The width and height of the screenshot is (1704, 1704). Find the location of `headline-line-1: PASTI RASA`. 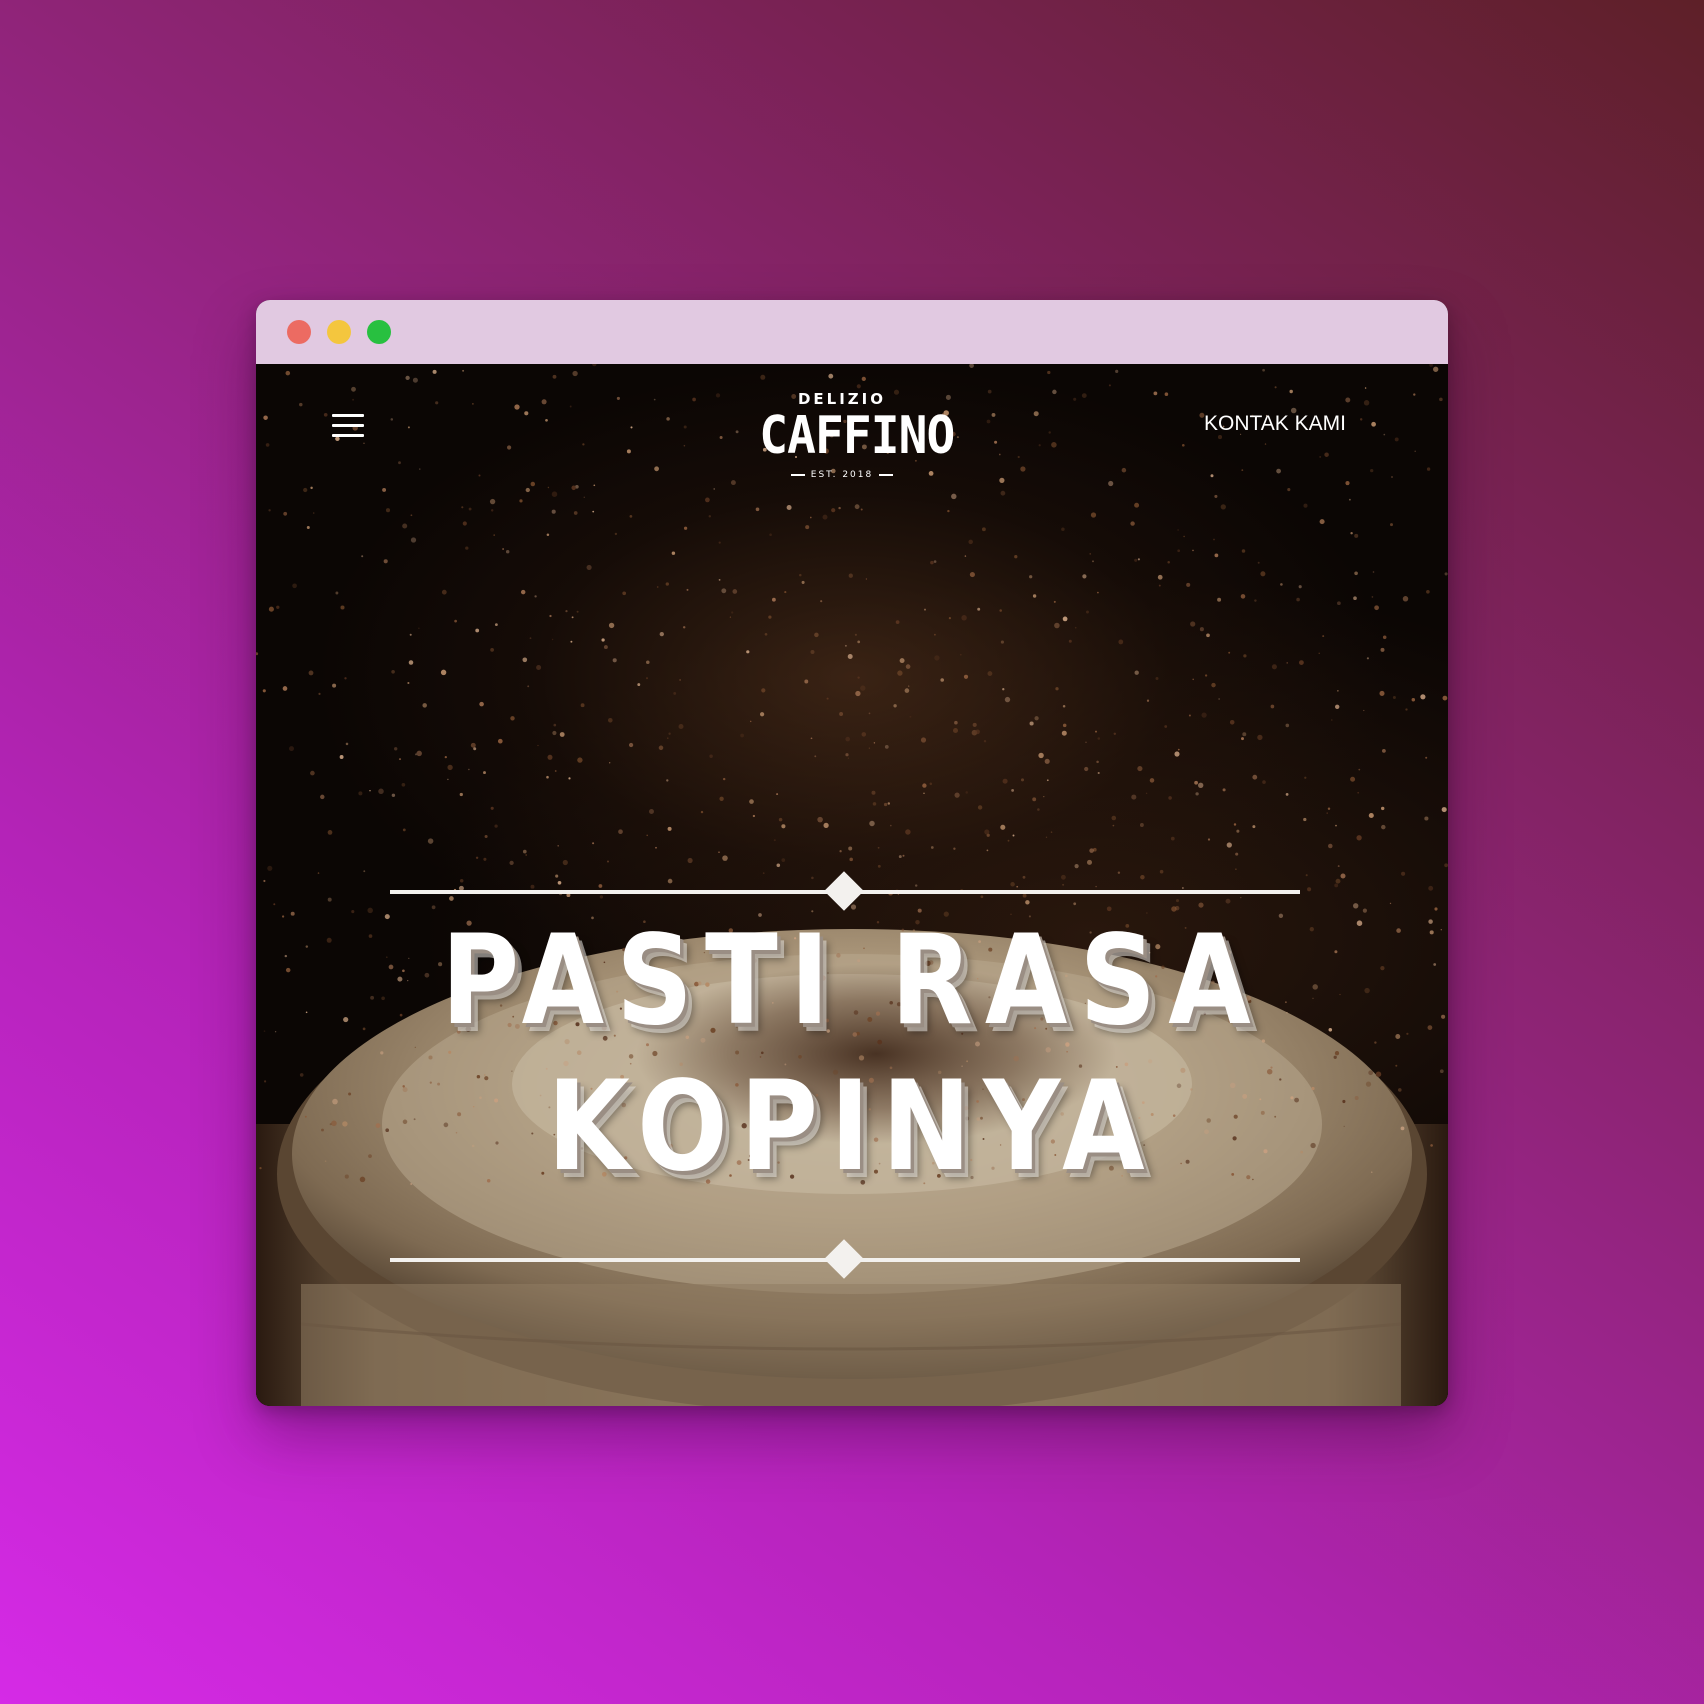

headline-line-1: PASTI RASA is located at coordinates (852, 981).